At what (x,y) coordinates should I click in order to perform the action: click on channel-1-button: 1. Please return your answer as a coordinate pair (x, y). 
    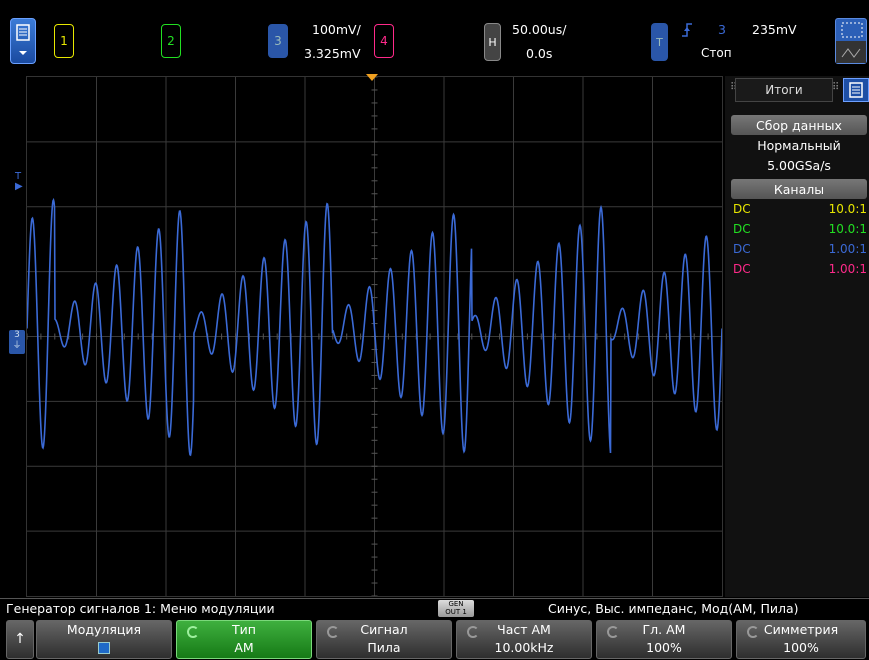
    Looking at the image, I should click on (64, 41).